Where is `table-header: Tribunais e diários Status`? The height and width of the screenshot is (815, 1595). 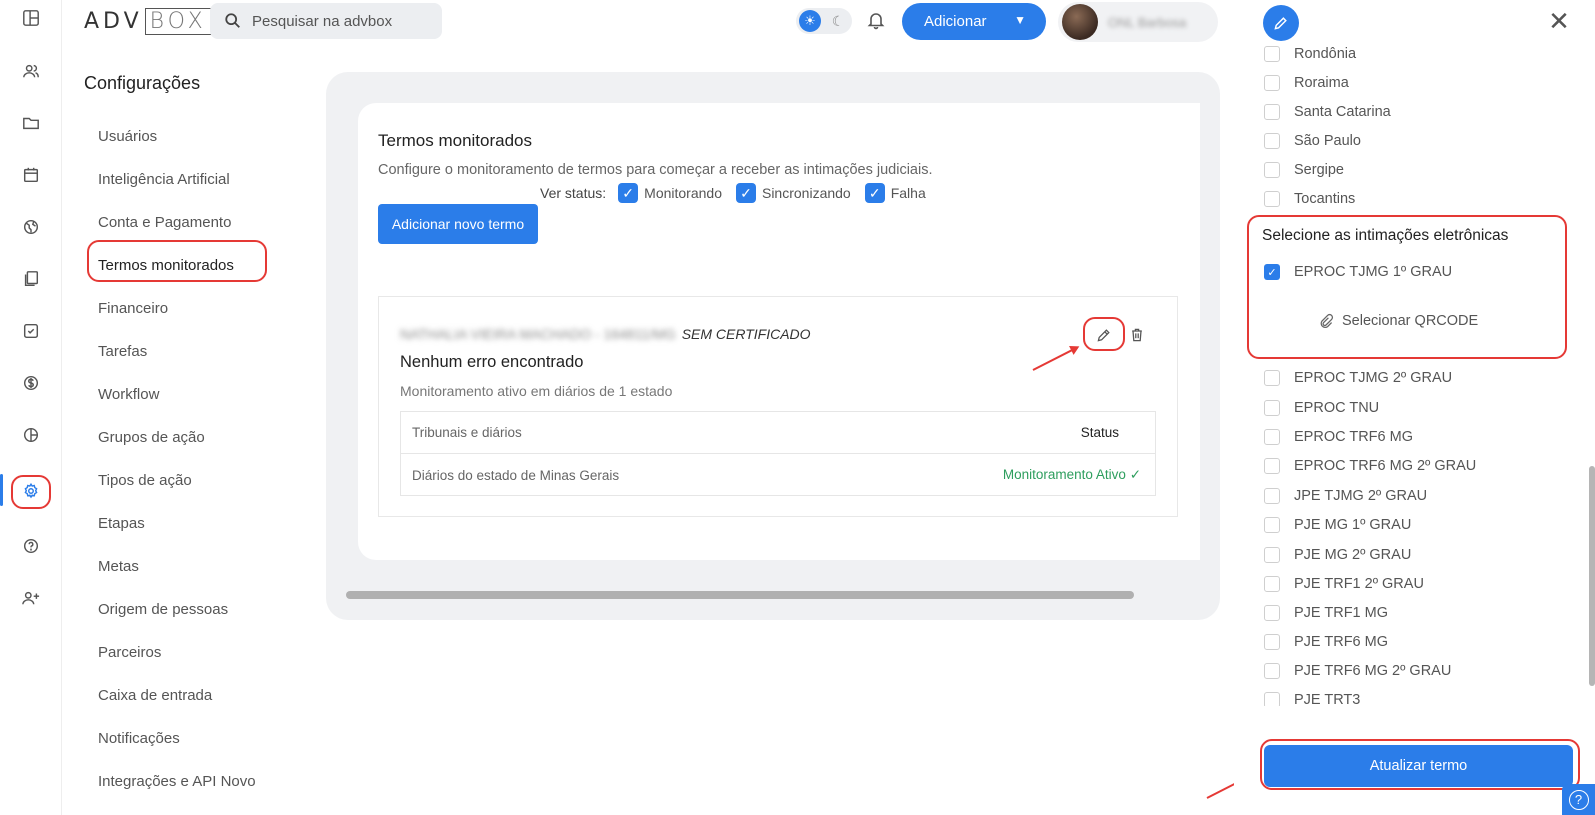 table-header: Tribunais e diários Status is located at coordinates (778, 433).